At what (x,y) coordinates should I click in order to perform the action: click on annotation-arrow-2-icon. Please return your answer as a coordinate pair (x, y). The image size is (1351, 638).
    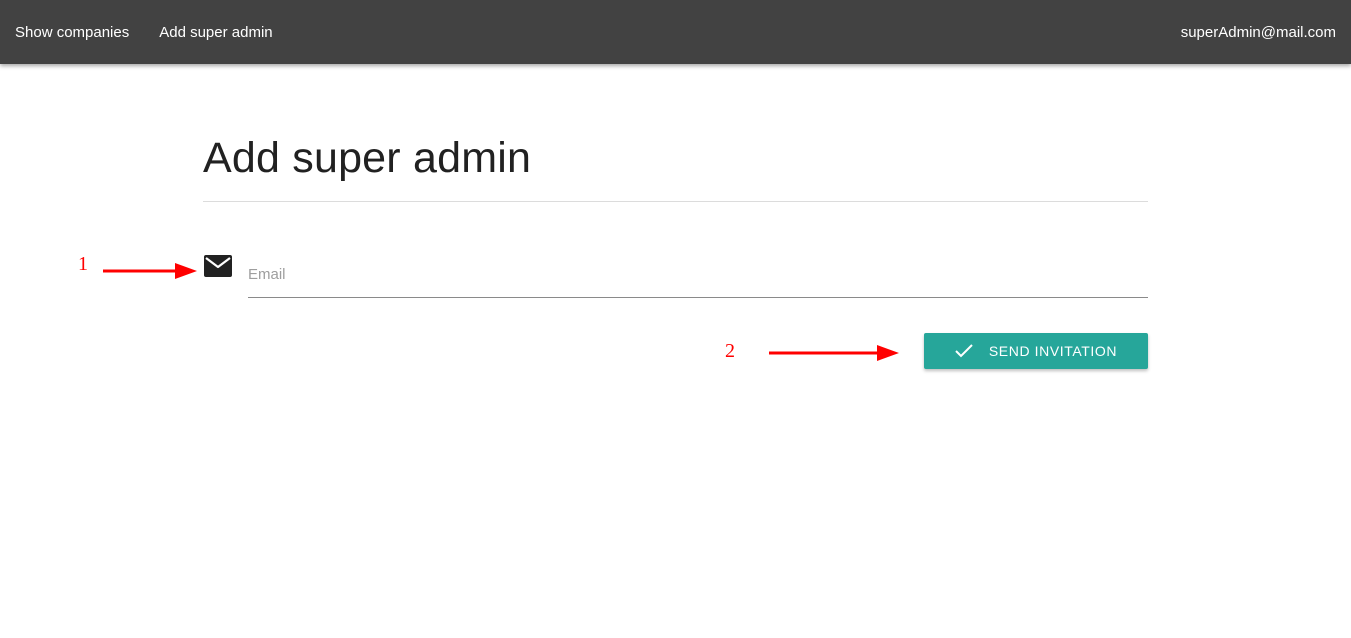
    Looking at the image, I should click on (834, 353).